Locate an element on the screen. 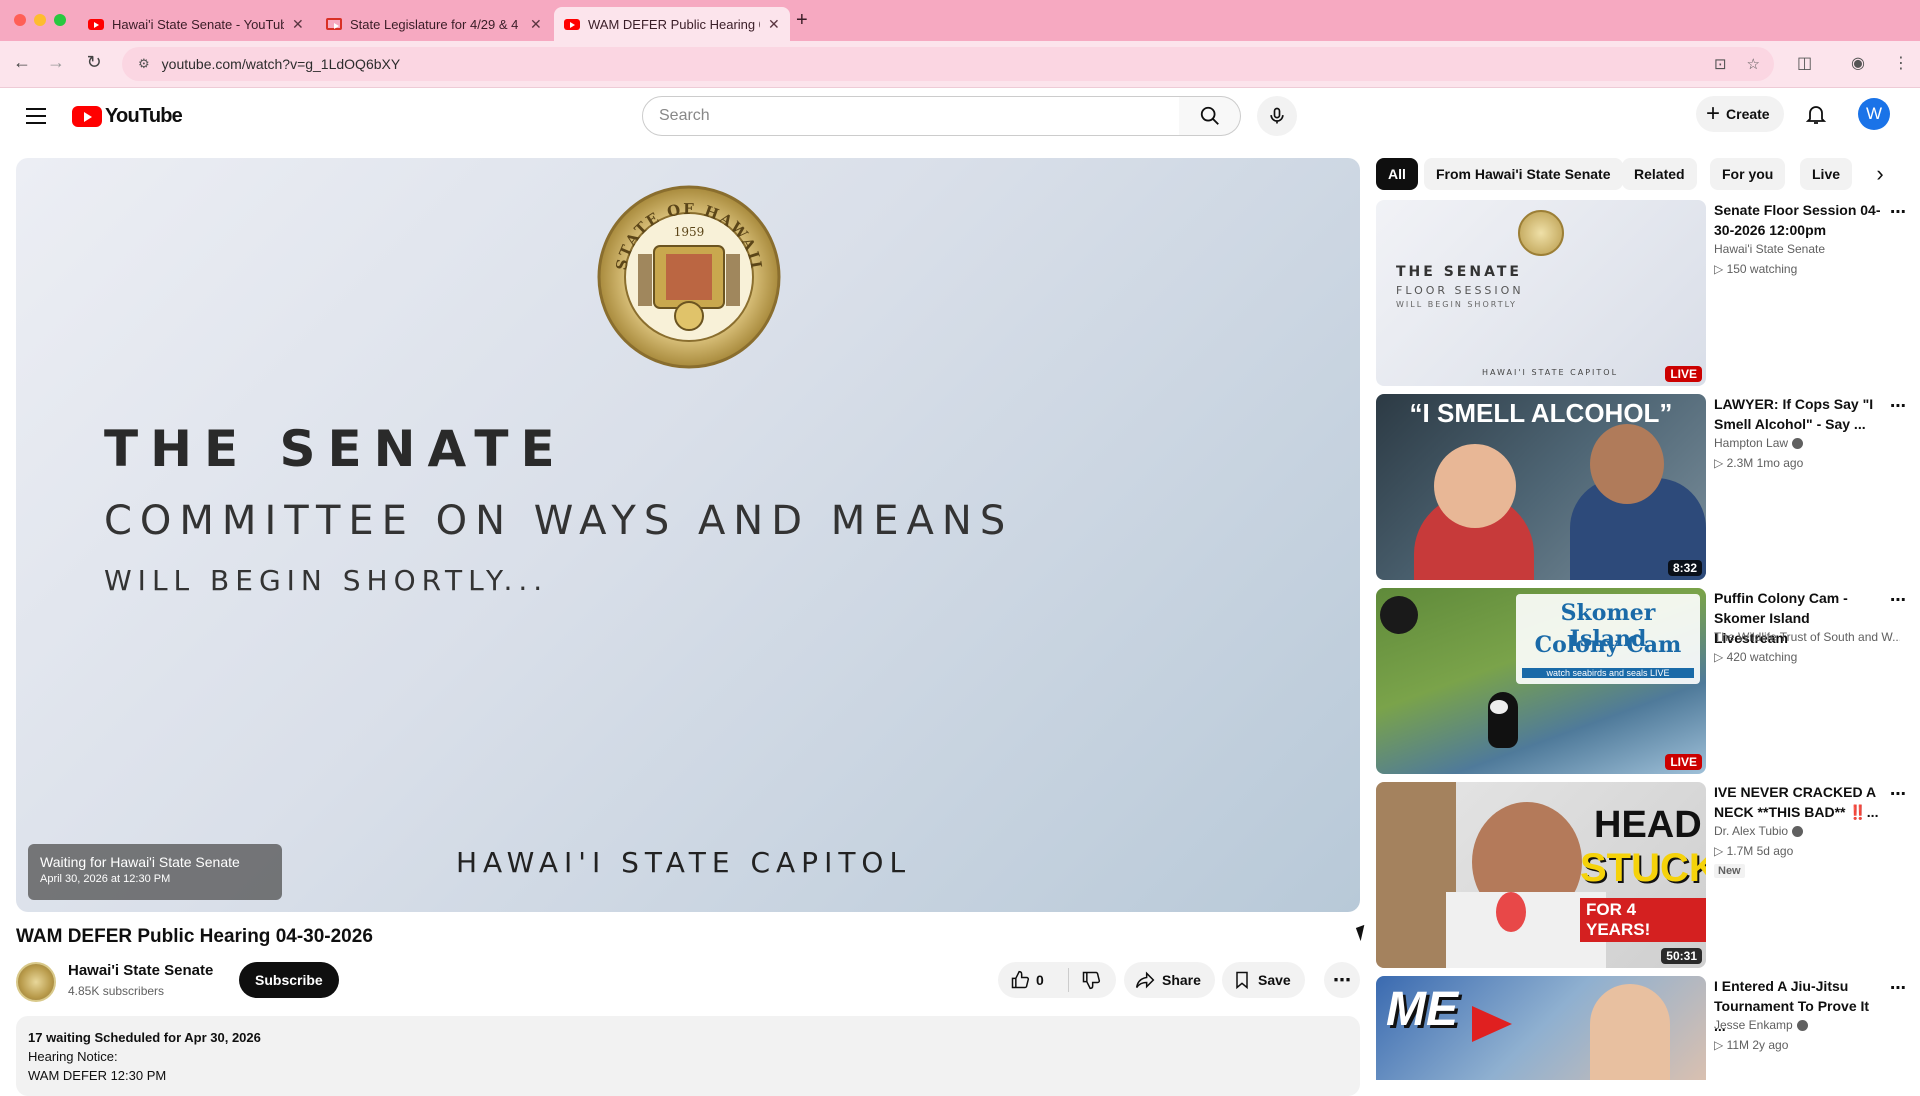 This screenshot has width=1920, height=1096. thumb-text: ME is located at coordinates (1422, 1009).